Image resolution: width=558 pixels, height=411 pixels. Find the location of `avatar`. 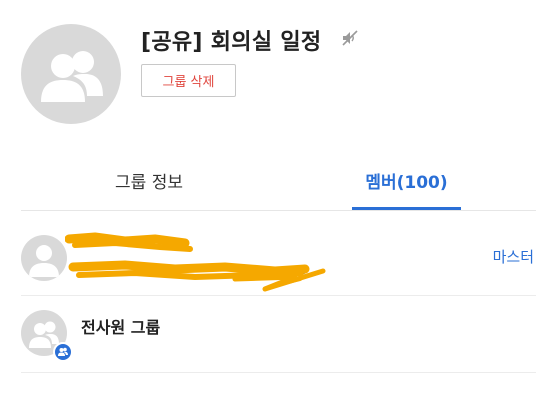

avatar is located at coordinates (44, 258).